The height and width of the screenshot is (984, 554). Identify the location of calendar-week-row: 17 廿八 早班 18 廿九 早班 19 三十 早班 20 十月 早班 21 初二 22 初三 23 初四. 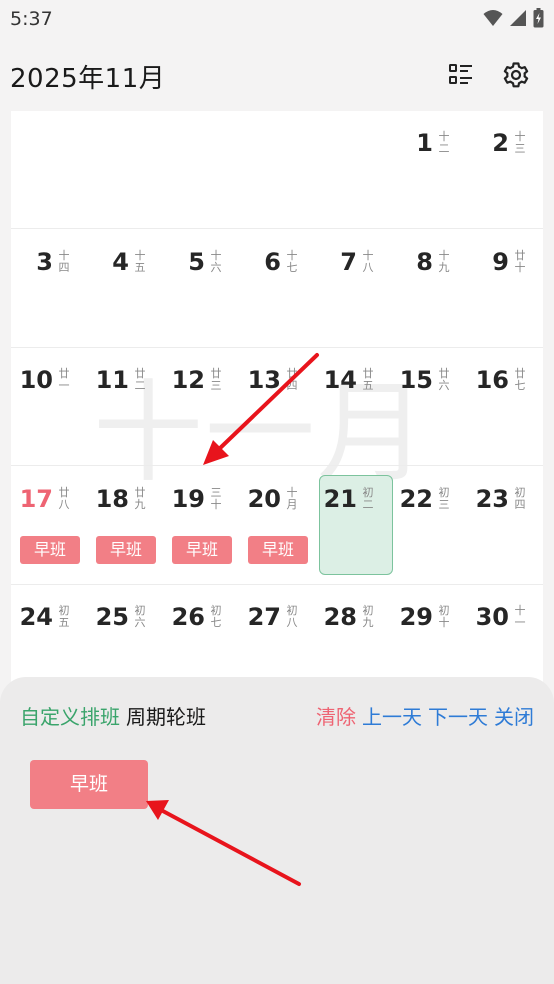
(277, 526).